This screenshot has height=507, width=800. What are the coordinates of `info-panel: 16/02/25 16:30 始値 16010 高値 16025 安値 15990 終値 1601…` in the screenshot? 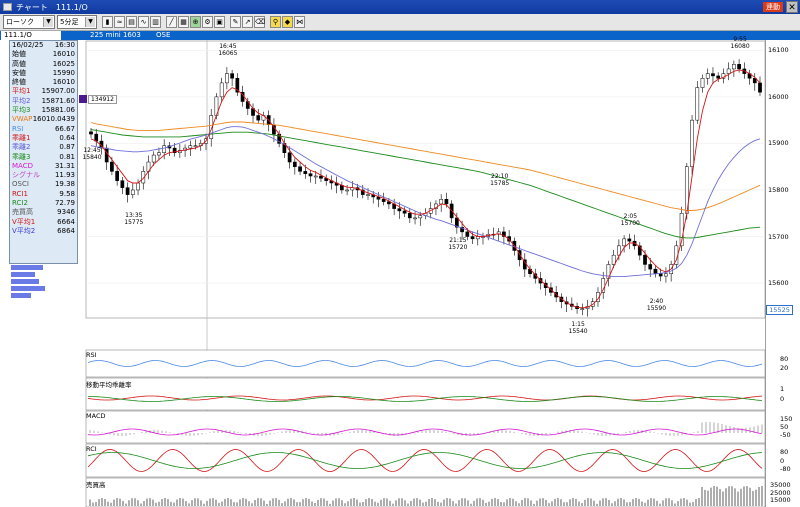 It's located at (43, 152).